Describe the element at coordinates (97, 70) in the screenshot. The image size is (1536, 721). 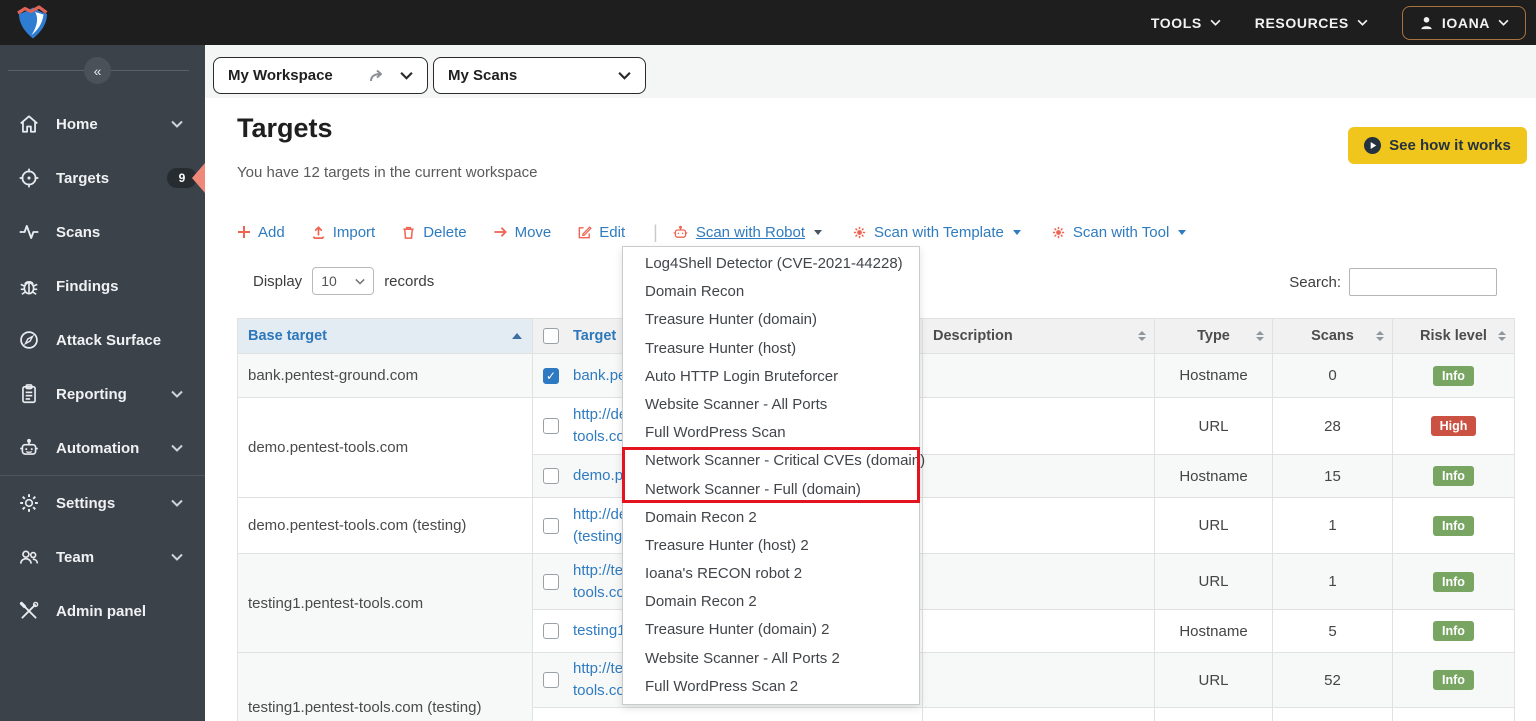
I see `sidebar-collapse-button: «` at that location.